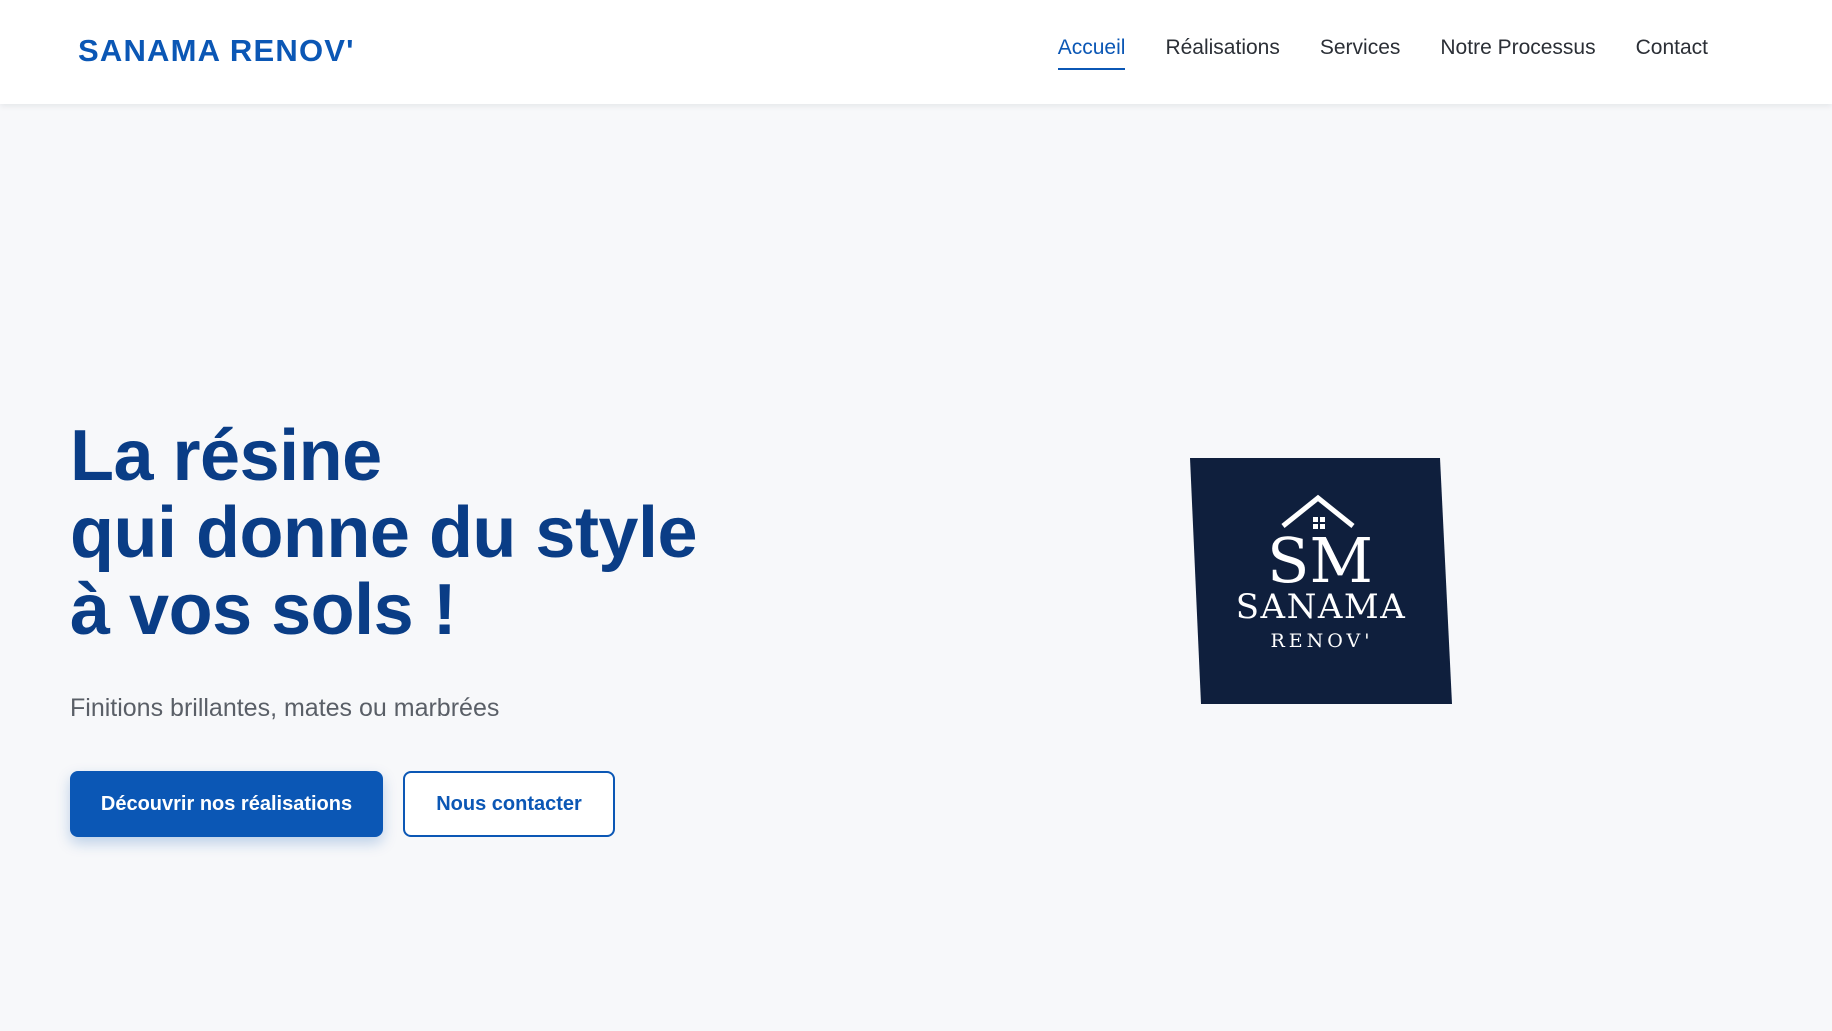 The image size is (1832, 1031). What do you see at coordinates (509, 804) in the screenshot?
I see `contact-us-button: Nous contacter` at bounding box center [509, 804].